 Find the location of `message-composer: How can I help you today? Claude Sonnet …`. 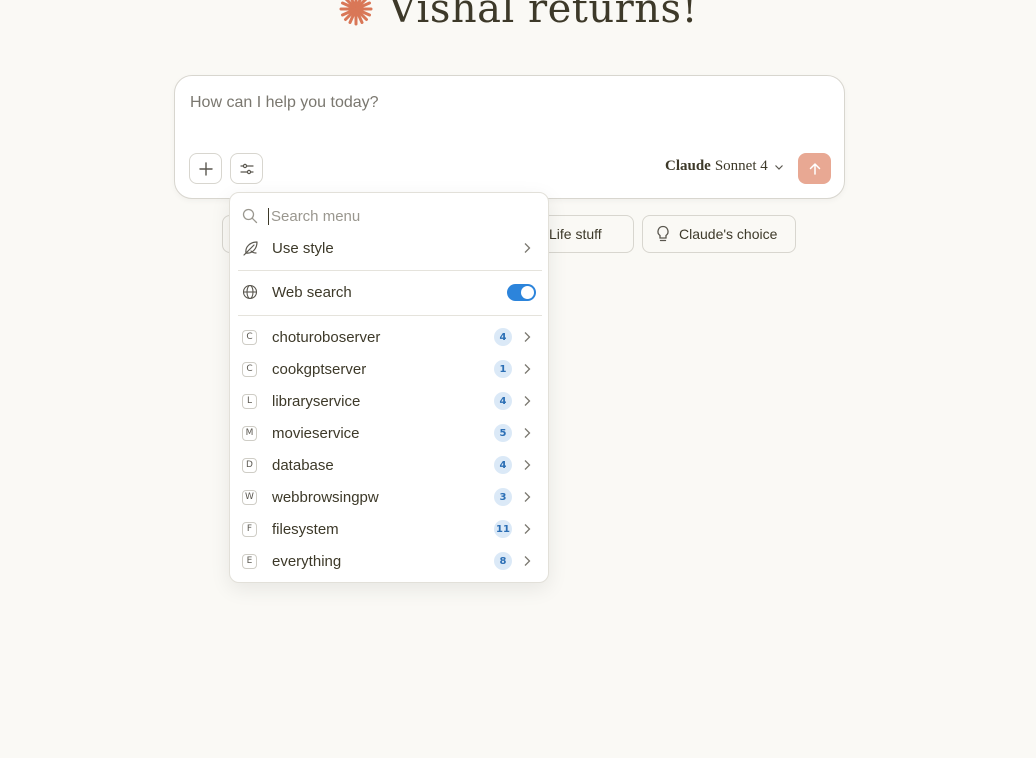

message-composer: How can I help you today? Claude Sonnet … is located at coordinates (509, 137).